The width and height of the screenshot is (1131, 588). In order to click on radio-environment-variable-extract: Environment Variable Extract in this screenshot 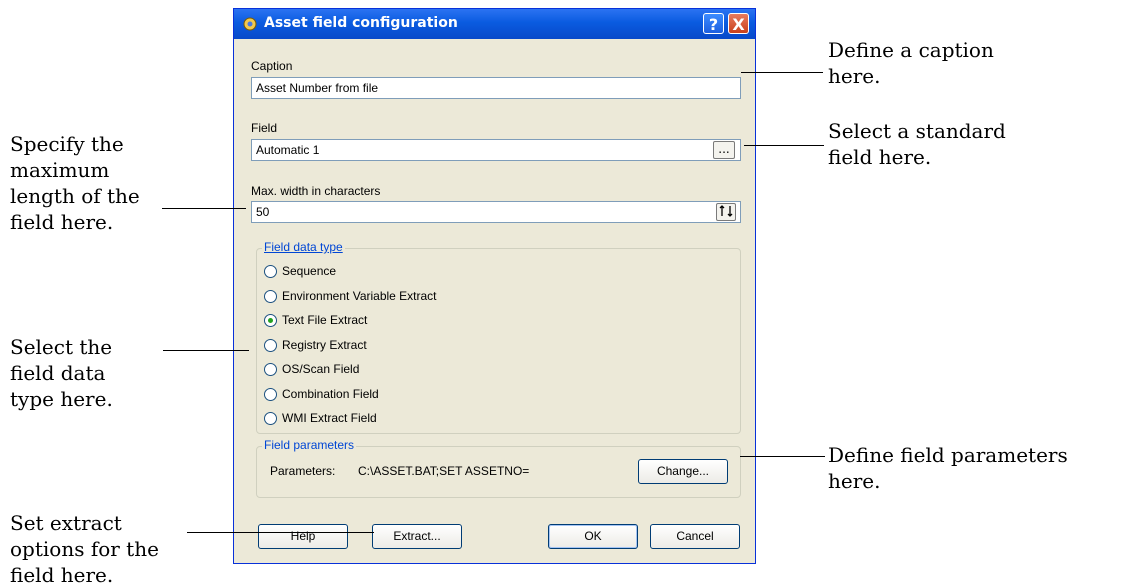, I will do `click(350, 296)`.